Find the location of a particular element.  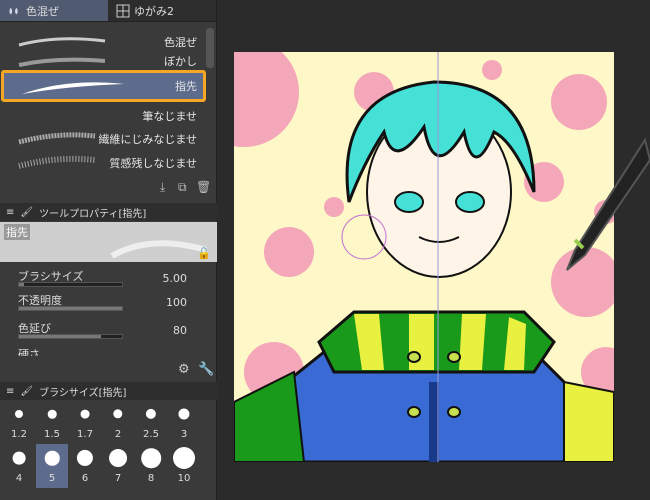

tab-distort: ゆがみ2 is located at coordinates (145, 10).